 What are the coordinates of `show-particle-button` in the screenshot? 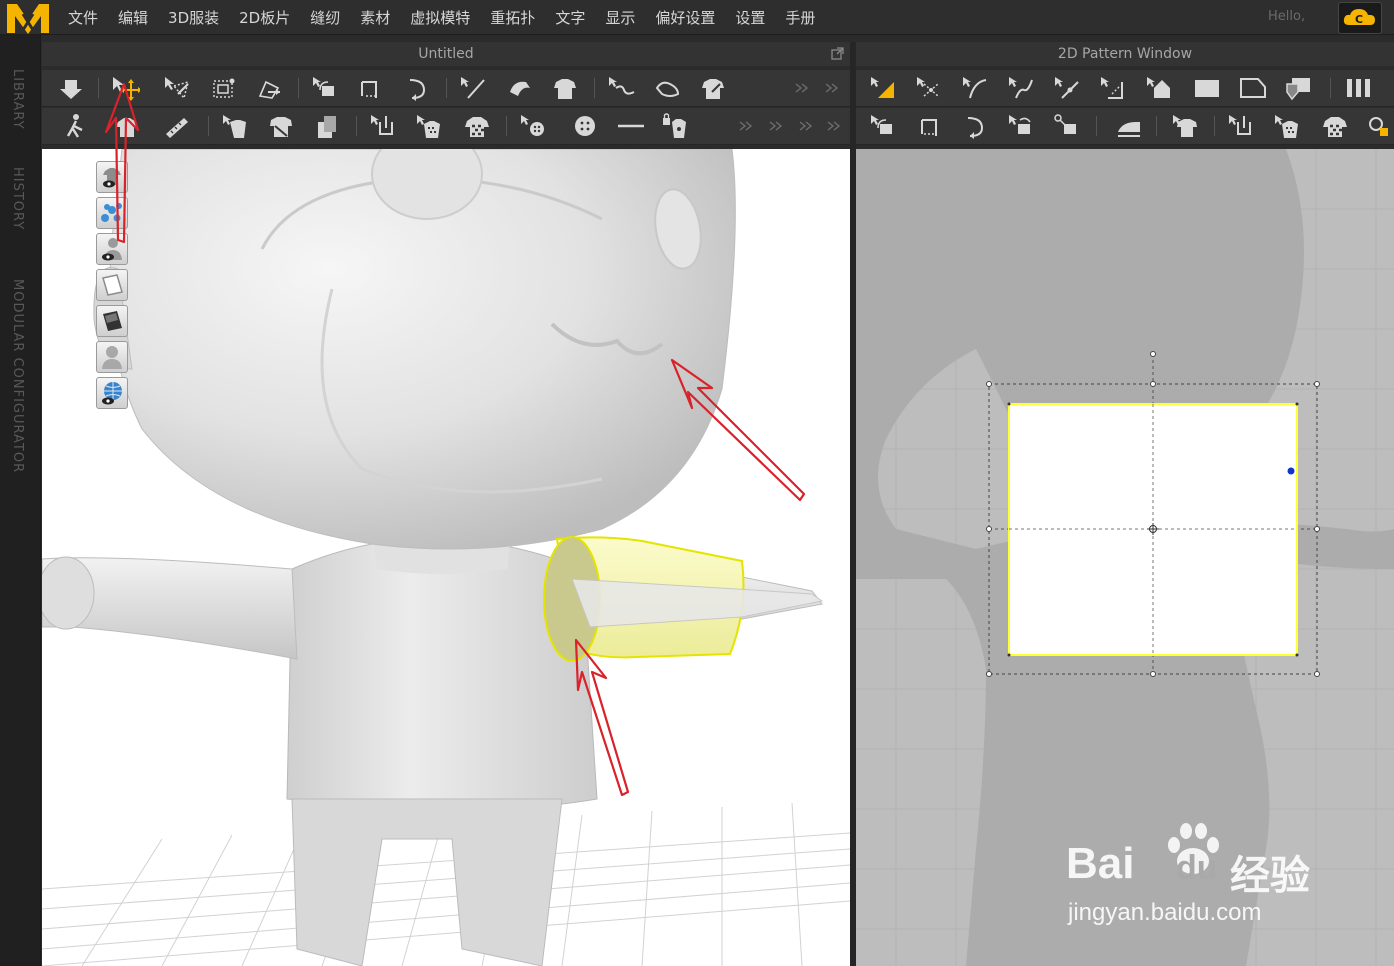 It's located at (112, 213).